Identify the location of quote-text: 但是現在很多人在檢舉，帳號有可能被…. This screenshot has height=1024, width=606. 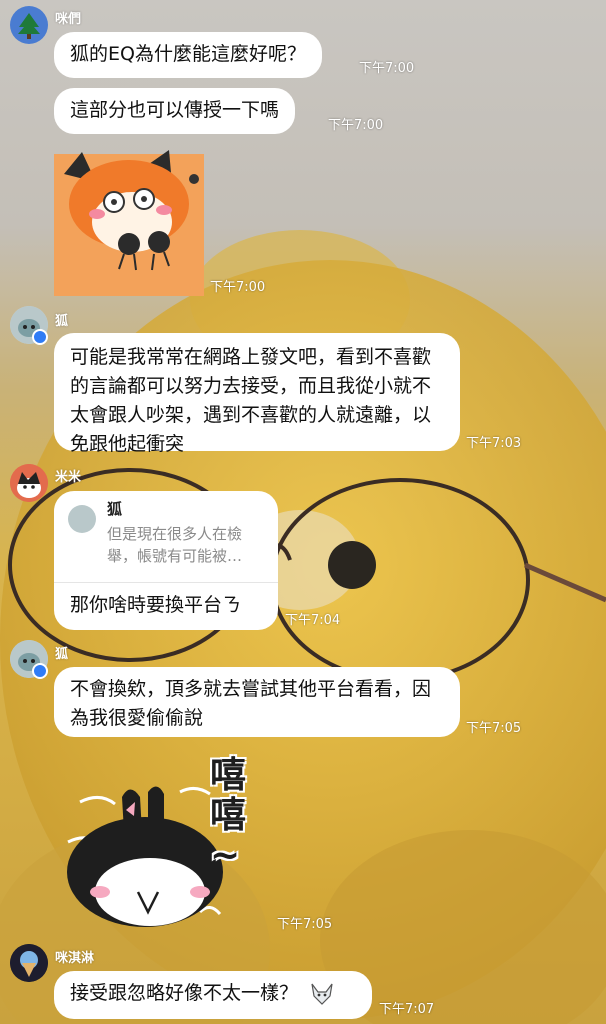
(175, 545).